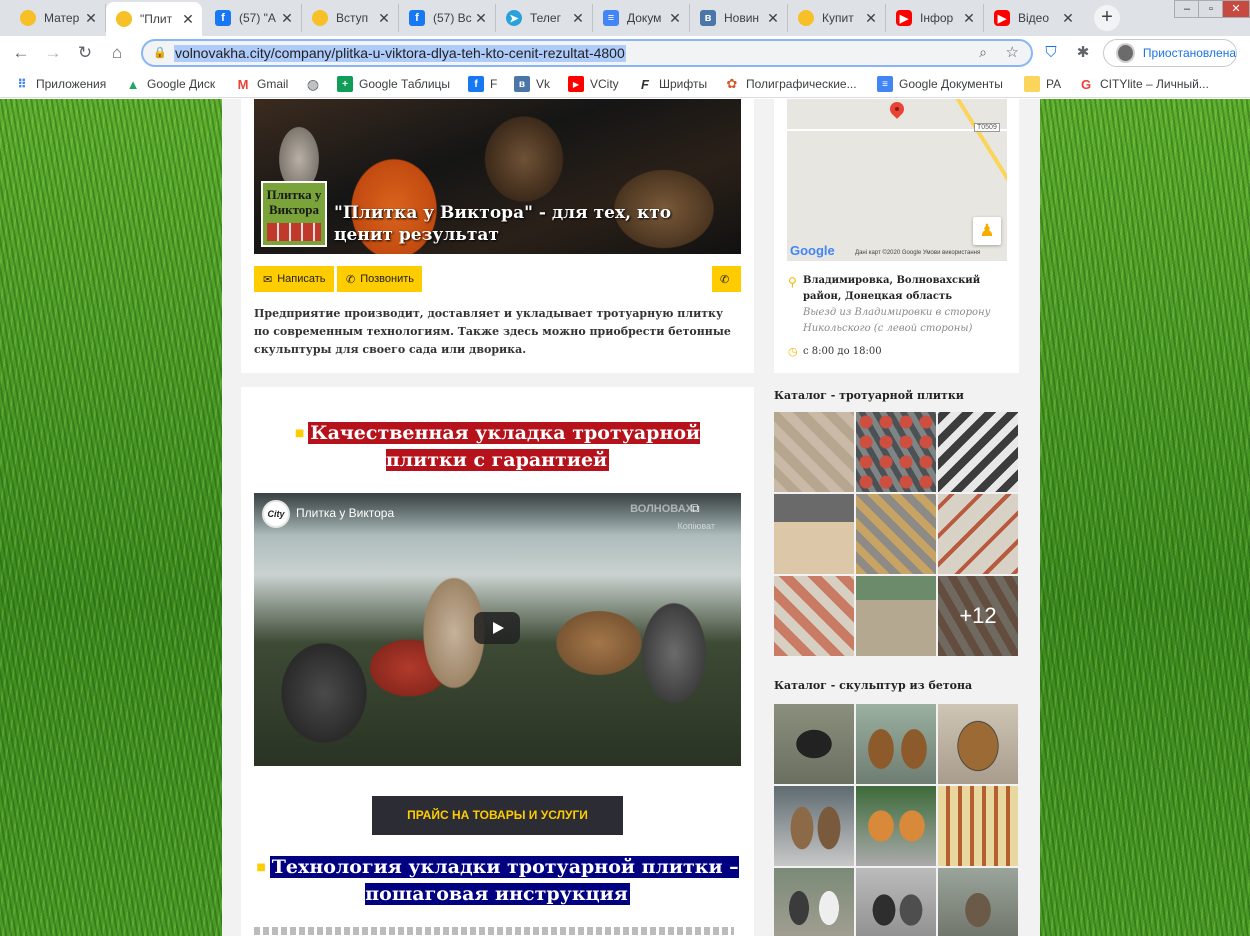 This screenshot has height=936, width=1250. I want to click on close-window-button: ✕, so click(1236, 9).